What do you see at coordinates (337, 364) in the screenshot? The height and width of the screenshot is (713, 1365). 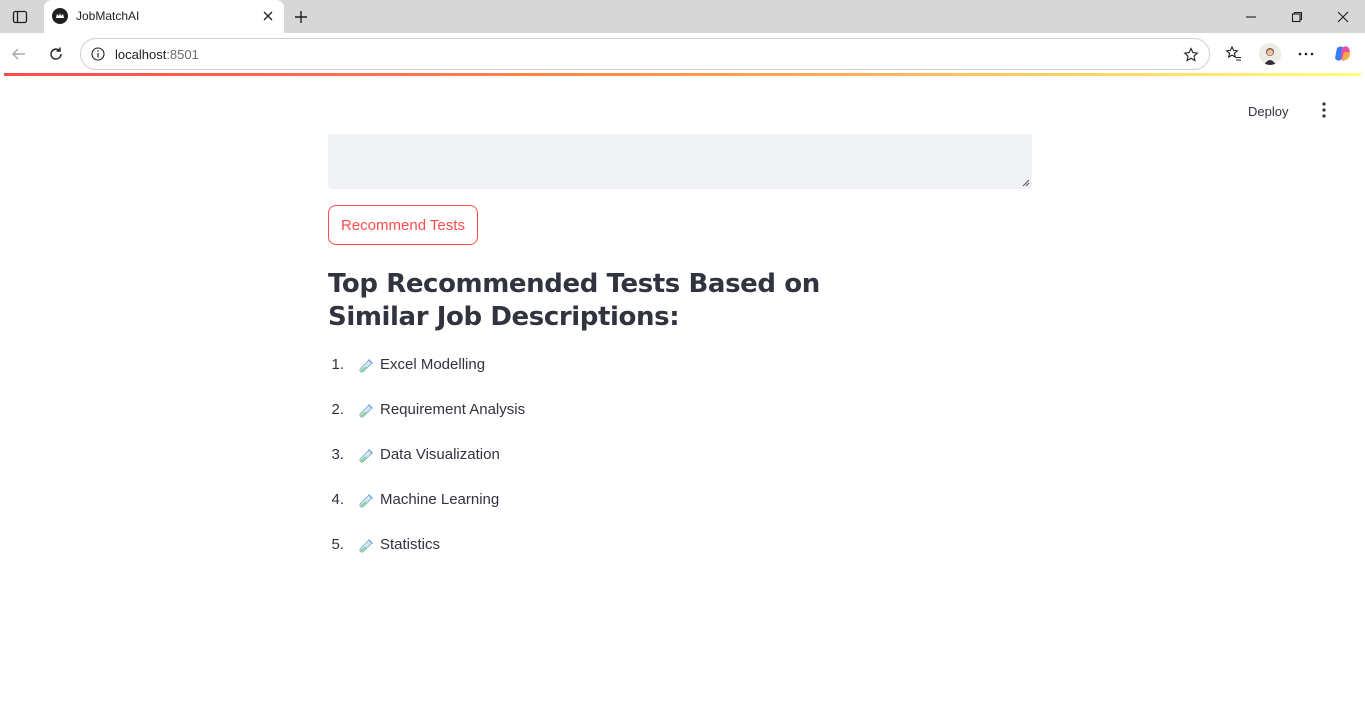 I see `list-number: 1.` at bounding box center [337, 364].